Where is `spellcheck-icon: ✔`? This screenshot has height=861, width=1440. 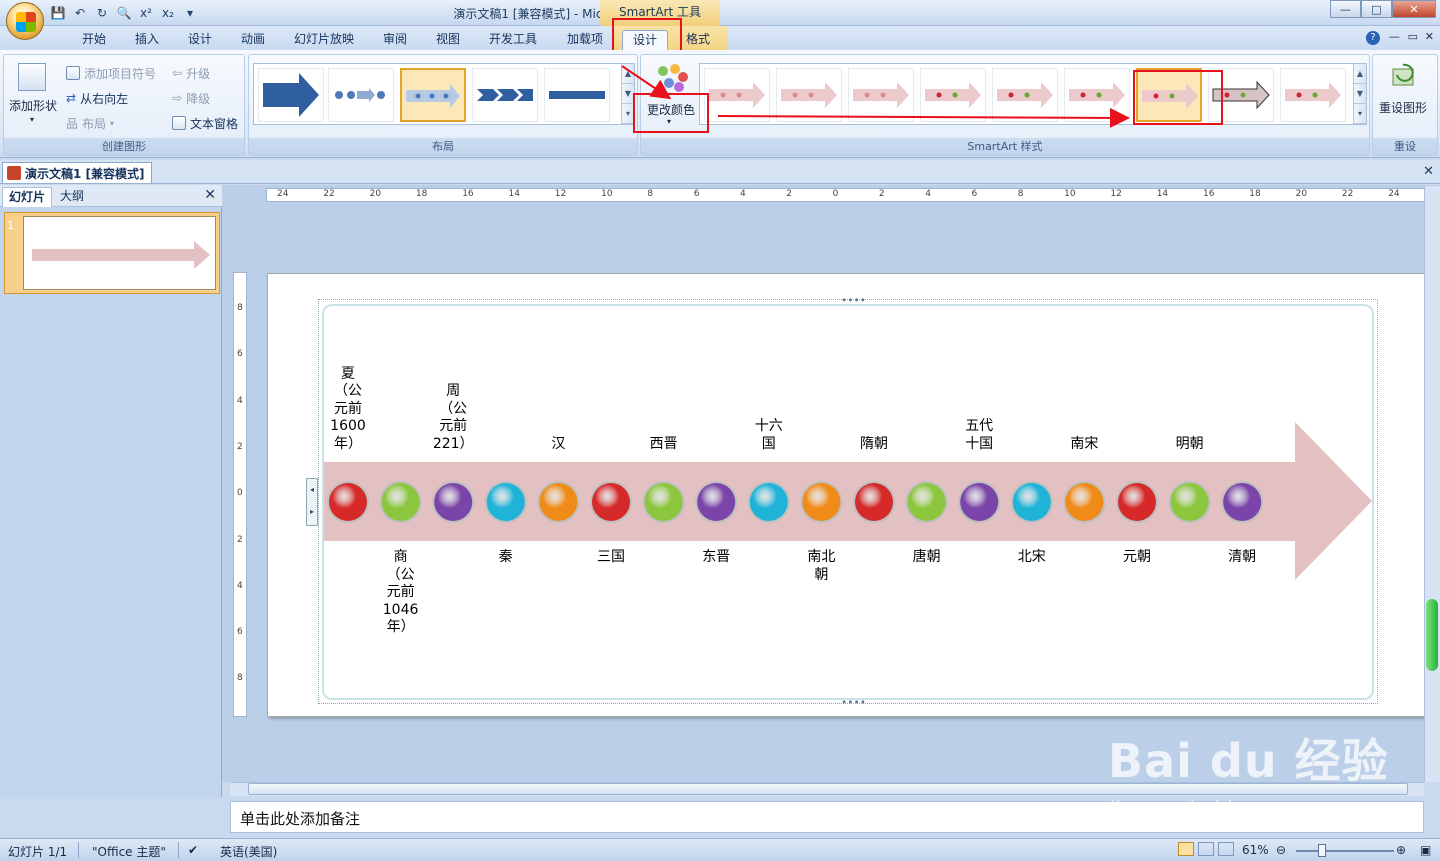
spellcheck-icon: ✔ is located at coordinates (193, 850).